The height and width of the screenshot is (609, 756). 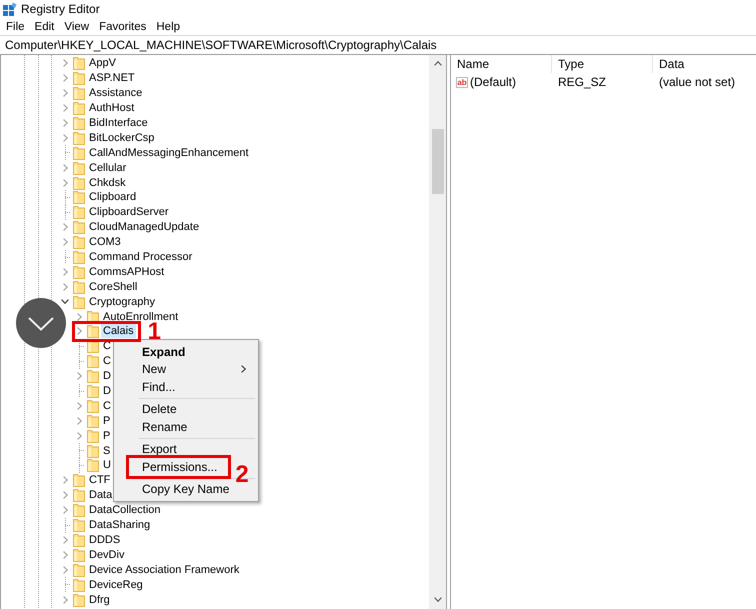 What do you see at coordinates (126, 271) in the screenshot?
I see `tree-item: CommsAPHost` at bounding box center [126, 271].